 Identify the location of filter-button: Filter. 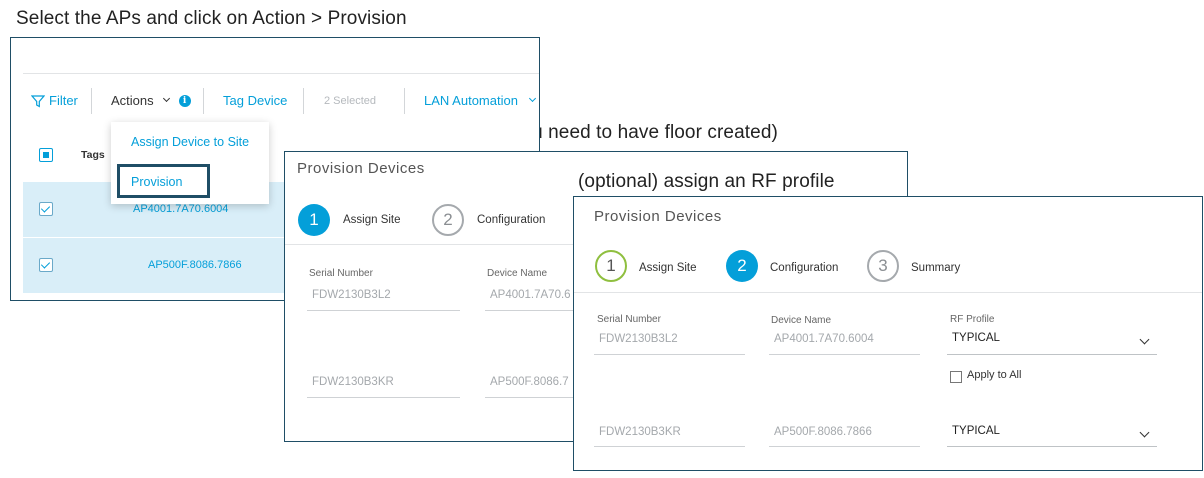
(54, 100).